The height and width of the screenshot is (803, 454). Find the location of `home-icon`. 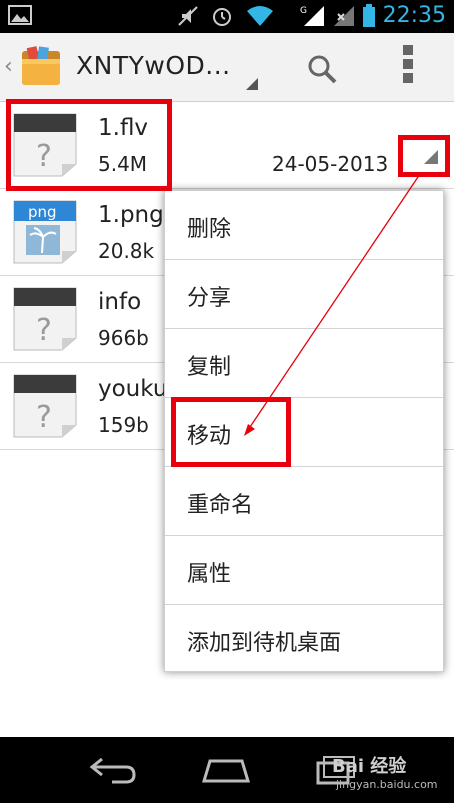

home-icon is located at coordinates (226, 769).